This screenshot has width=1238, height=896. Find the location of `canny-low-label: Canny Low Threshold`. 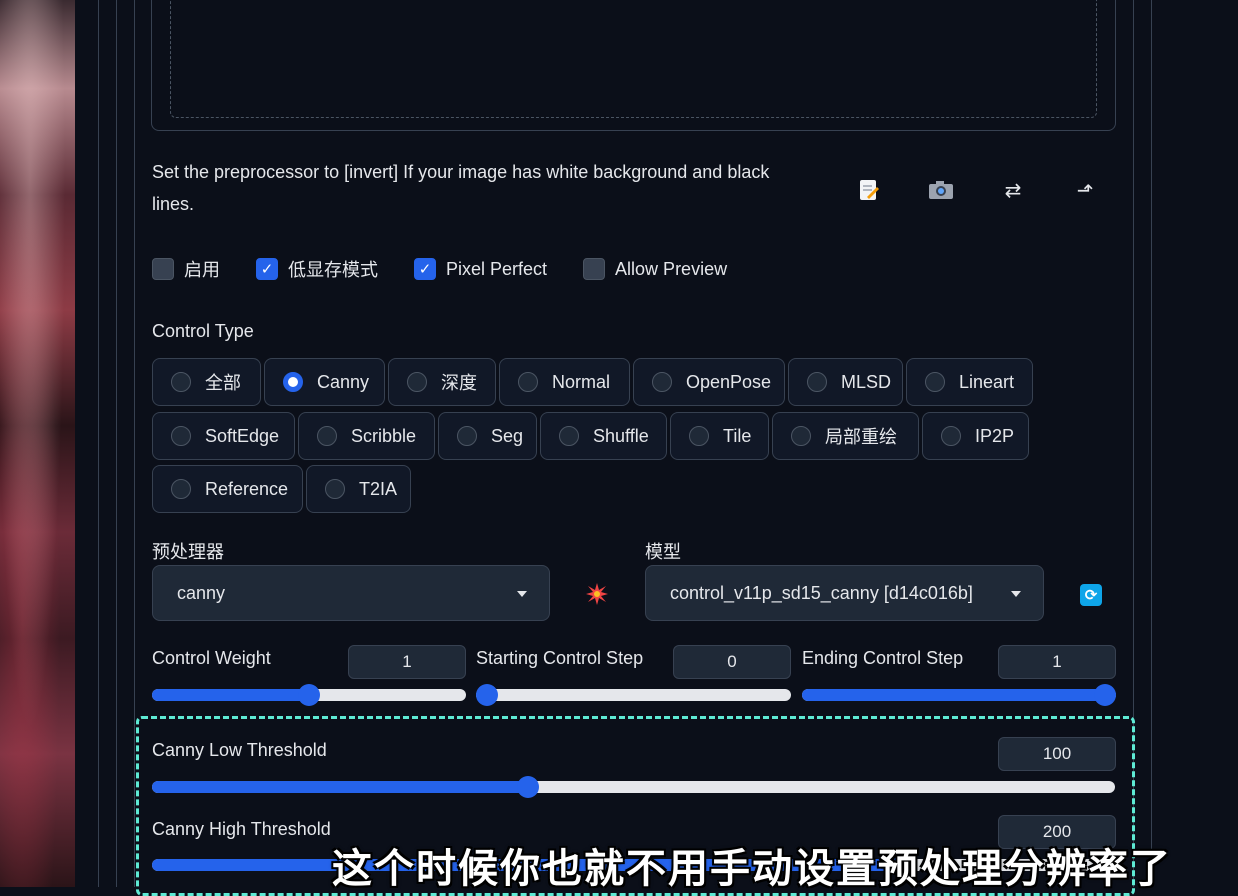

canny-low-label: Canny Low Threshold is located at coordinates (239, 750).